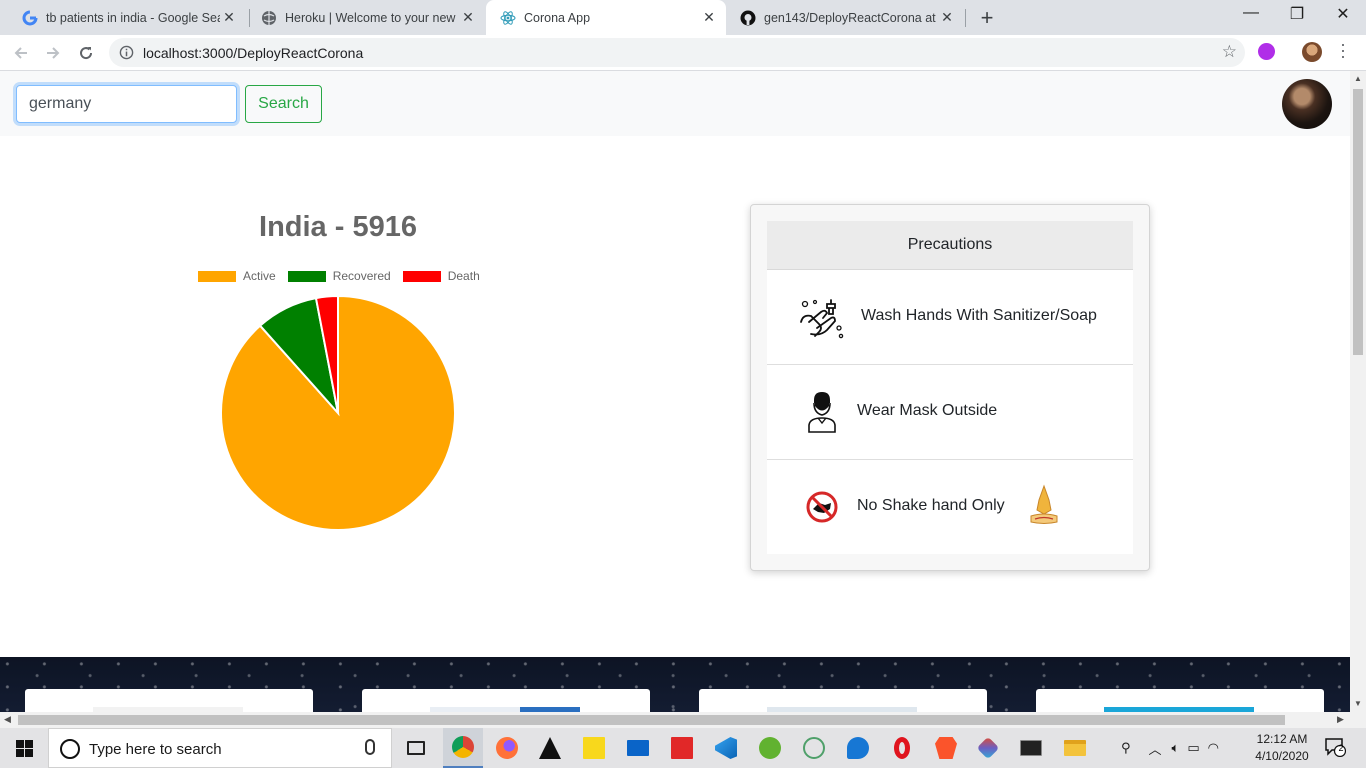 This screenshot has height=768, width=1366. I want to click on vscode-icon, so click(726, 748).